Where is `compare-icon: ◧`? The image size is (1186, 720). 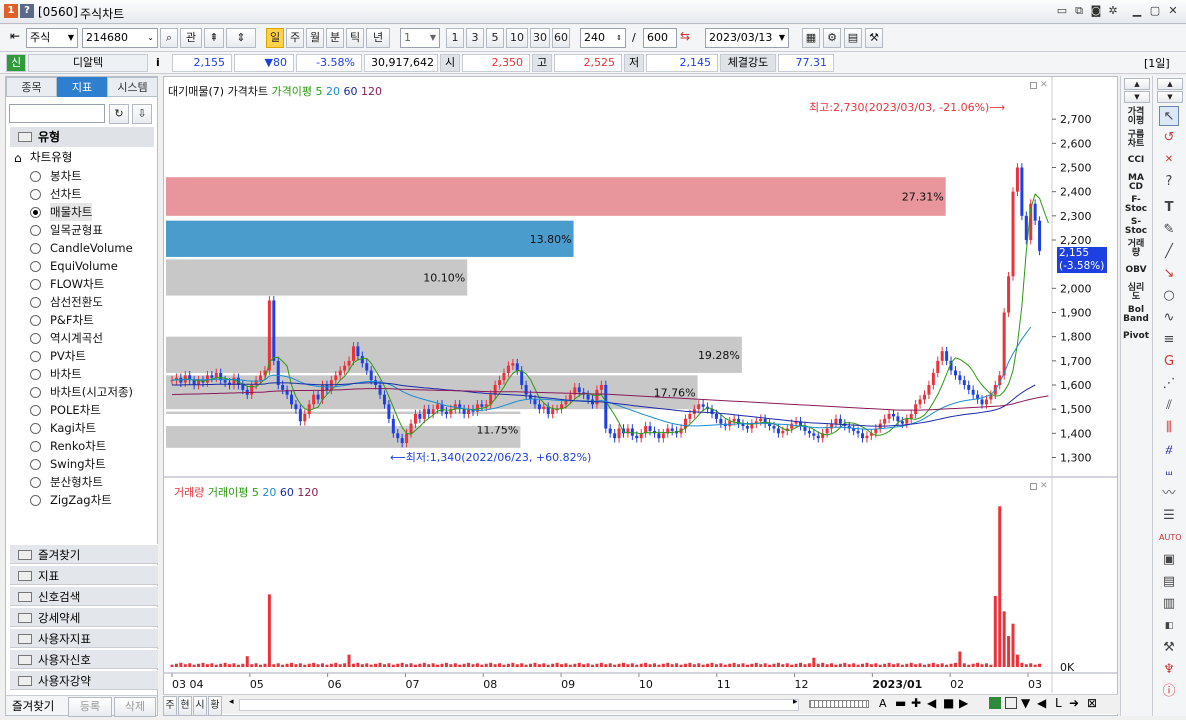 compare-icon: ◧ is located at coordinates (1169, 626).